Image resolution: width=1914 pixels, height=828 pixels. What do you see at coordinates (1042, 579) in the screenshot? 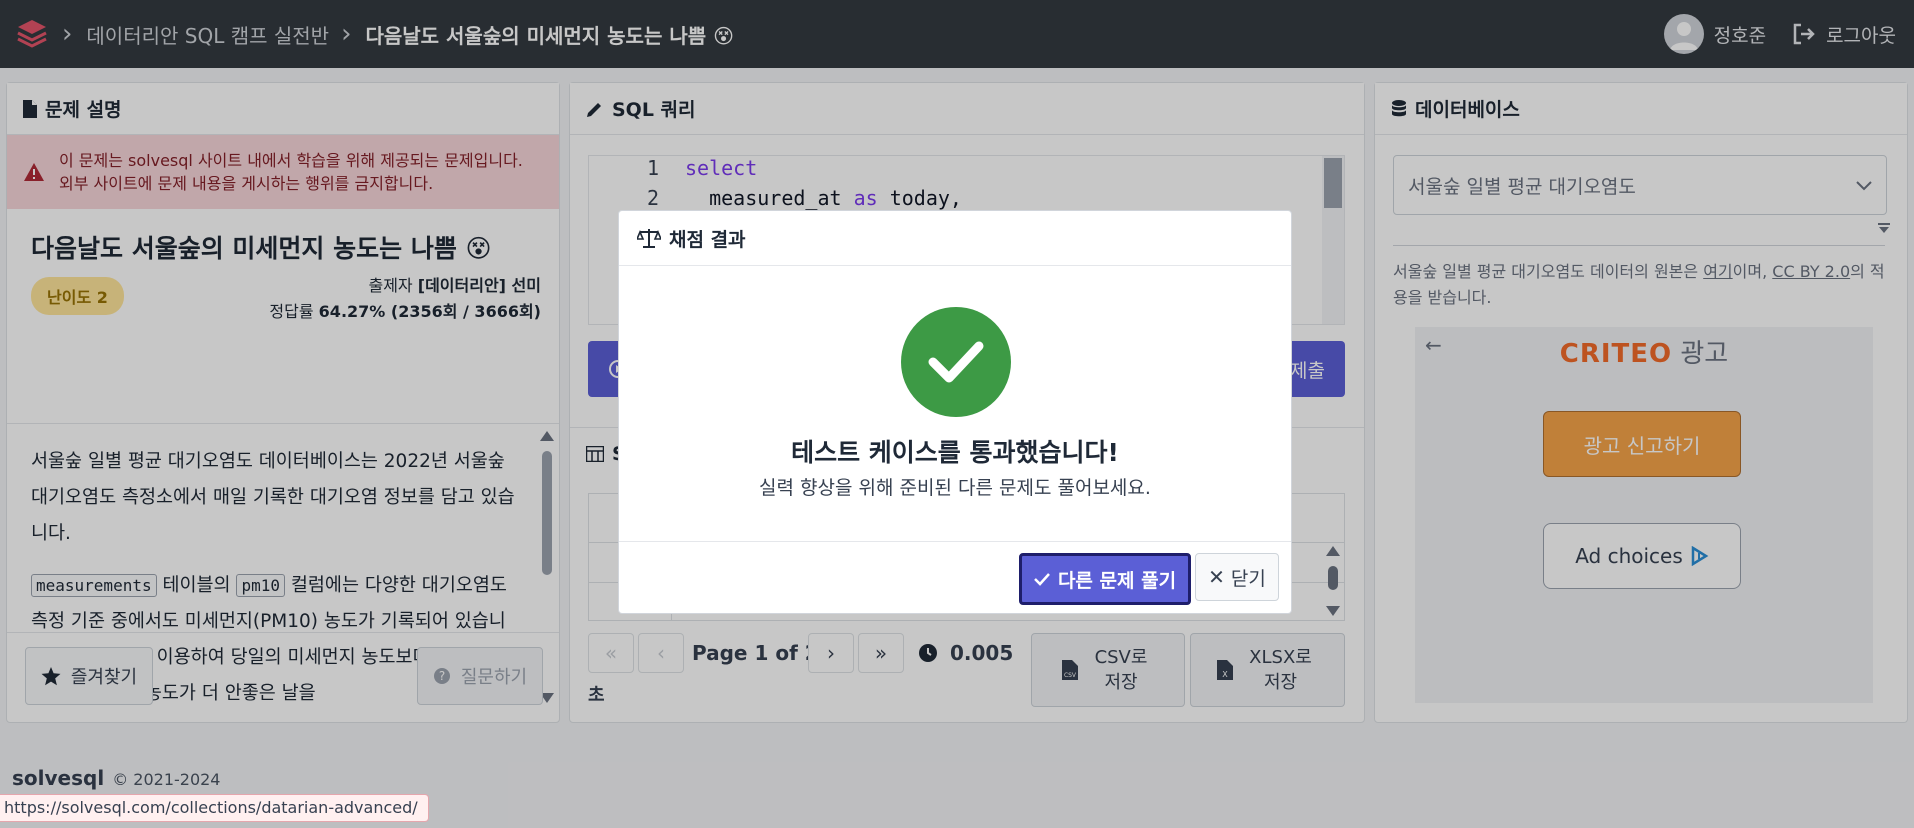
I see `check-icon` at bounding box center [1042, 579].